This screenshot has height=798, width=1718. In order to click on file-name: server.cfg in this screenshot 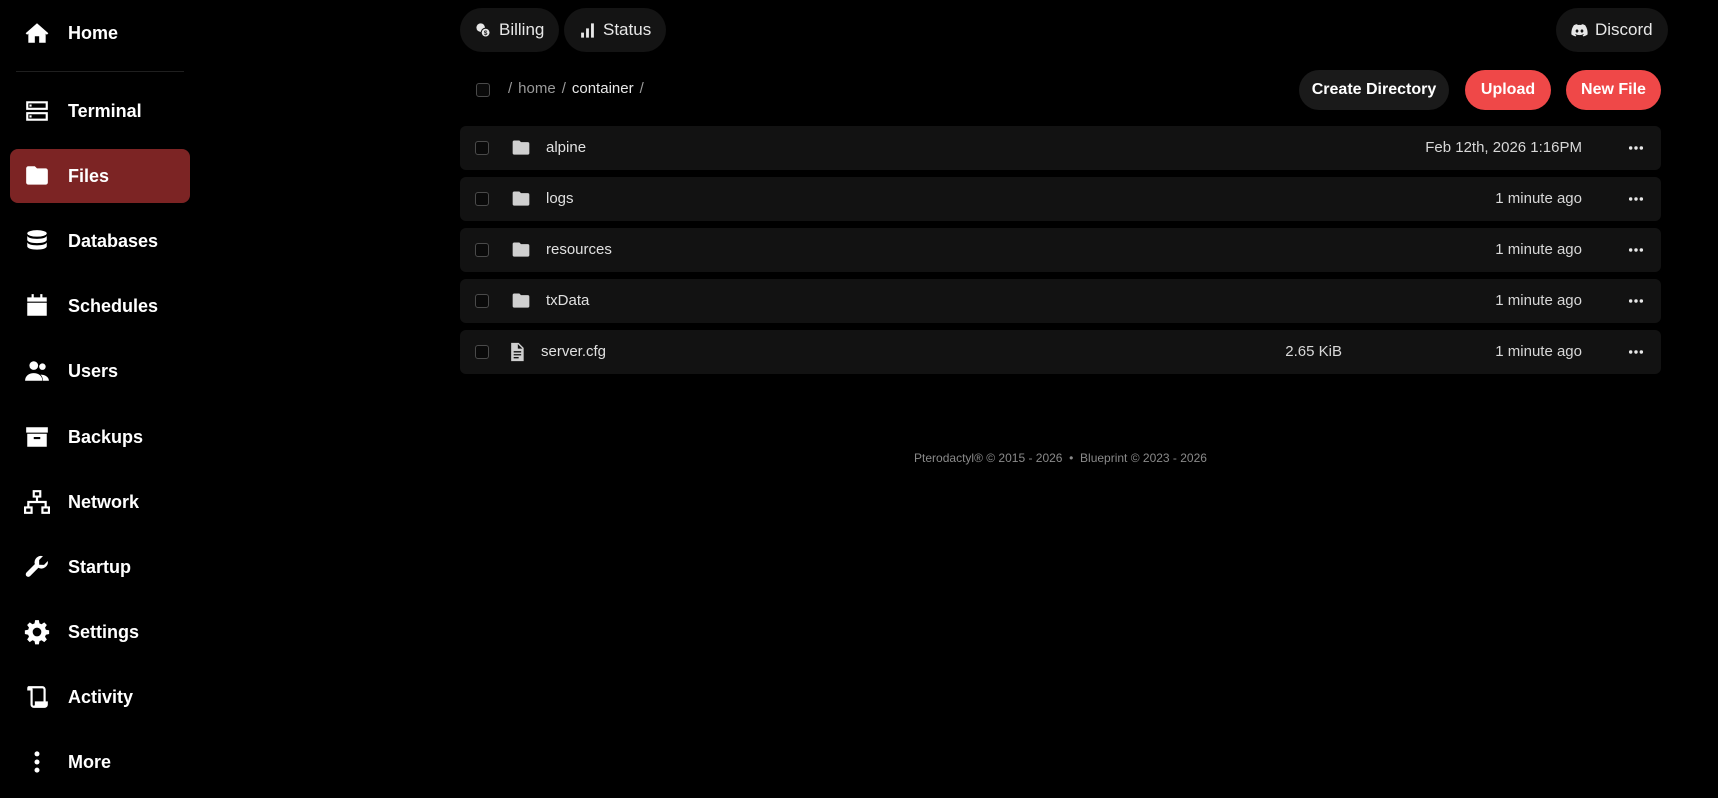, I will do `click(574, 351)`.